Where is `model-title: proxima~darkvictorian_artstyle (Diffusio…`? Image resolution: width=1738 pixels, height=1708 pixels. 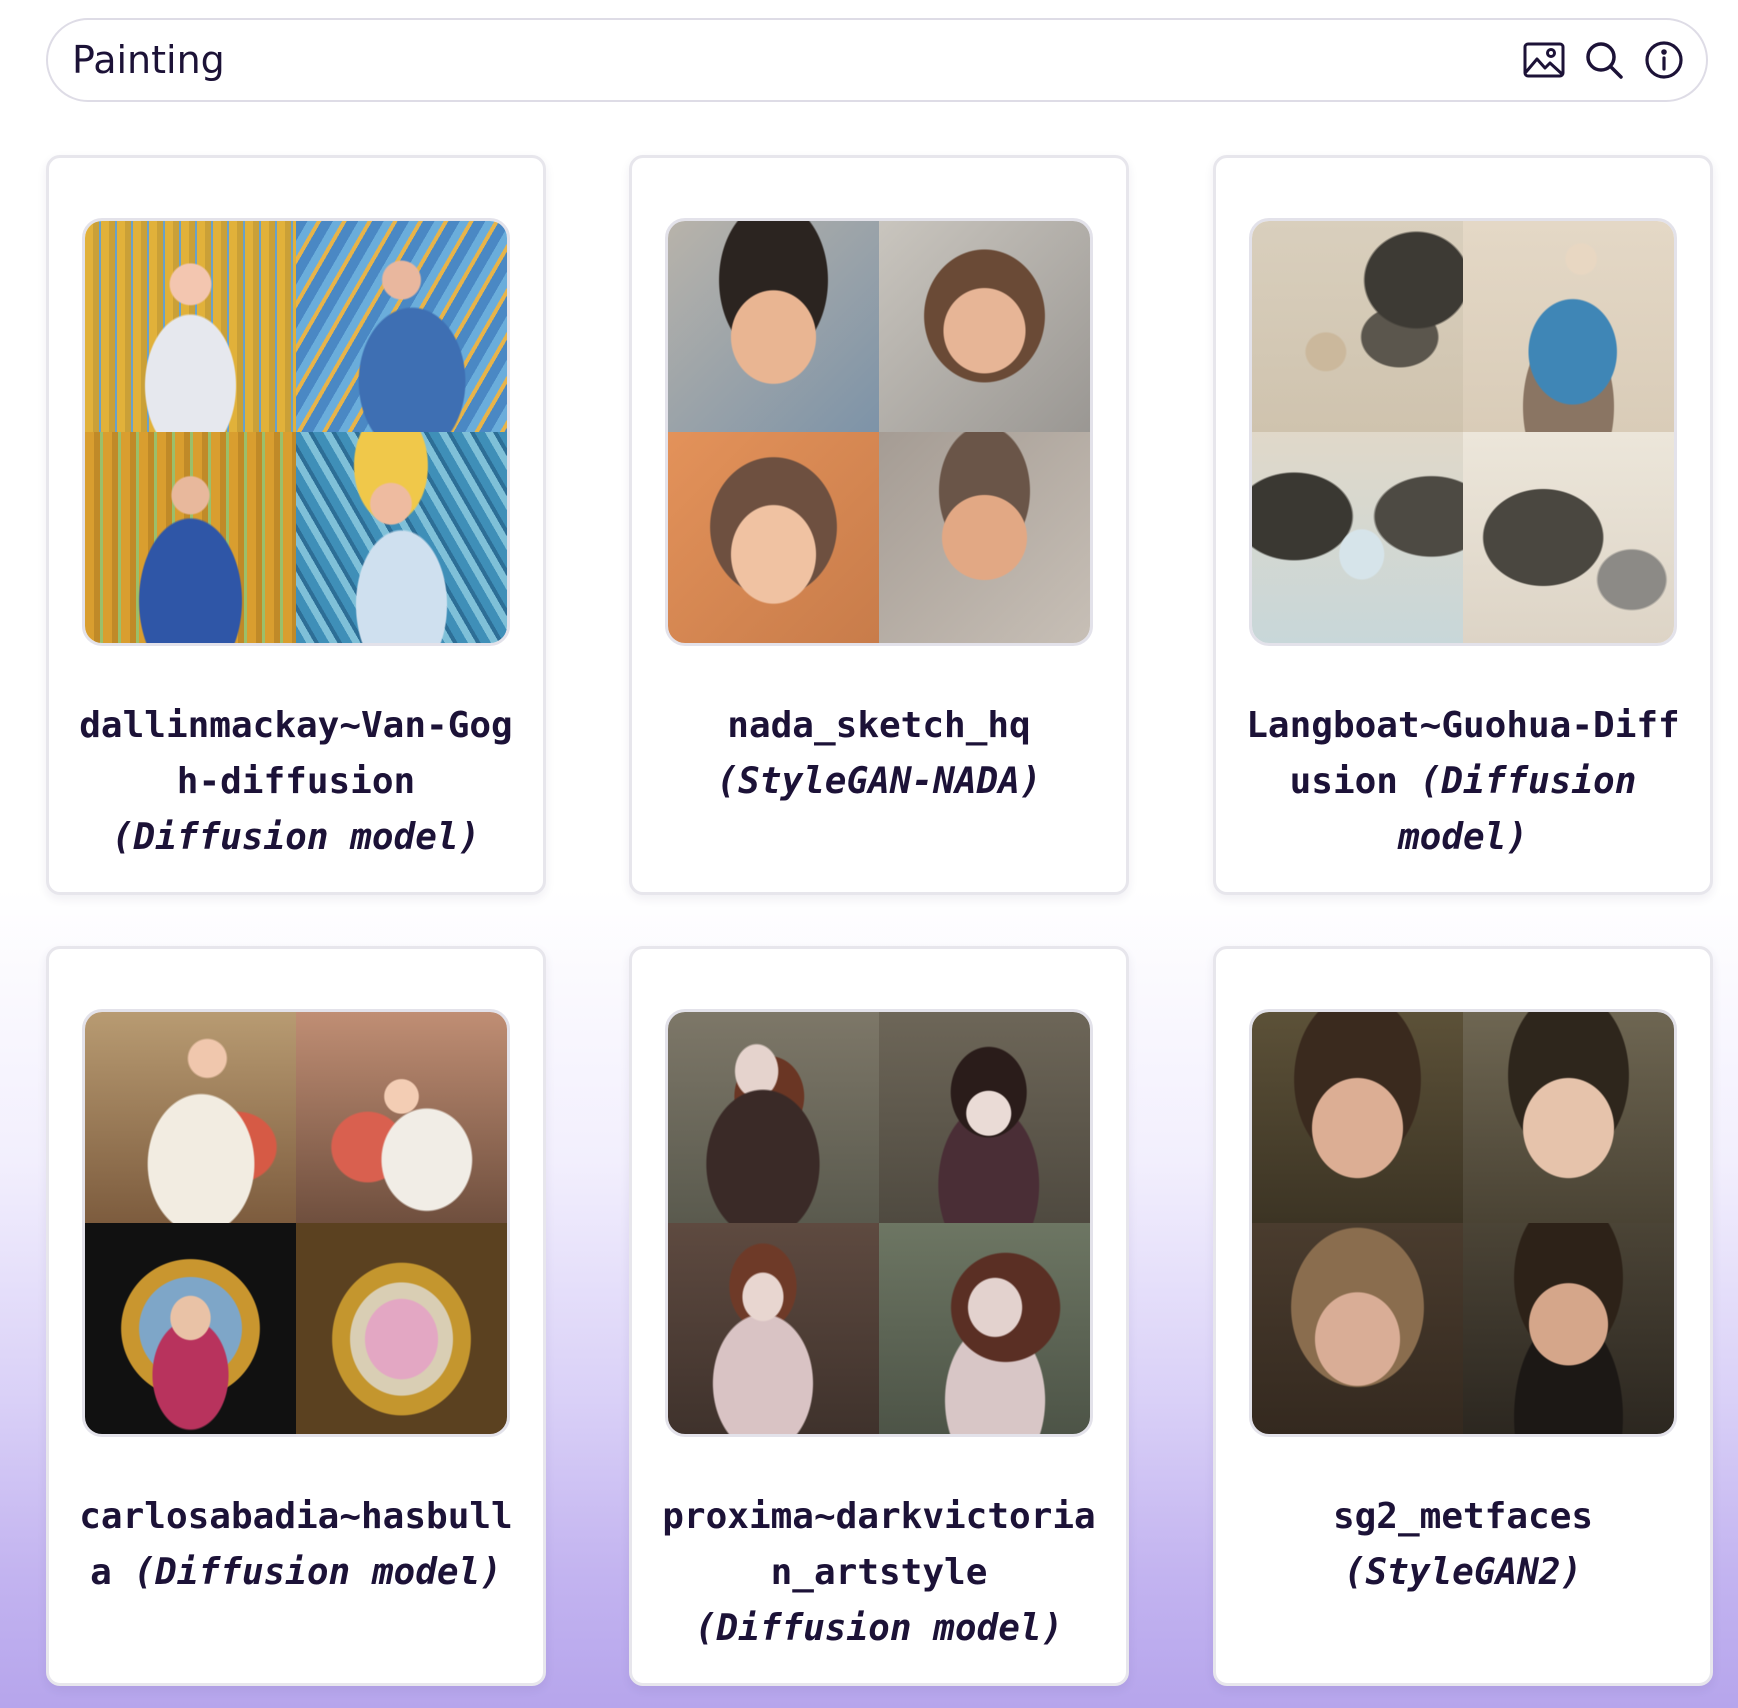 model-title: proxima~darkvictorian_artstyle (Diffusio… is located at coordinates (879, 1573).